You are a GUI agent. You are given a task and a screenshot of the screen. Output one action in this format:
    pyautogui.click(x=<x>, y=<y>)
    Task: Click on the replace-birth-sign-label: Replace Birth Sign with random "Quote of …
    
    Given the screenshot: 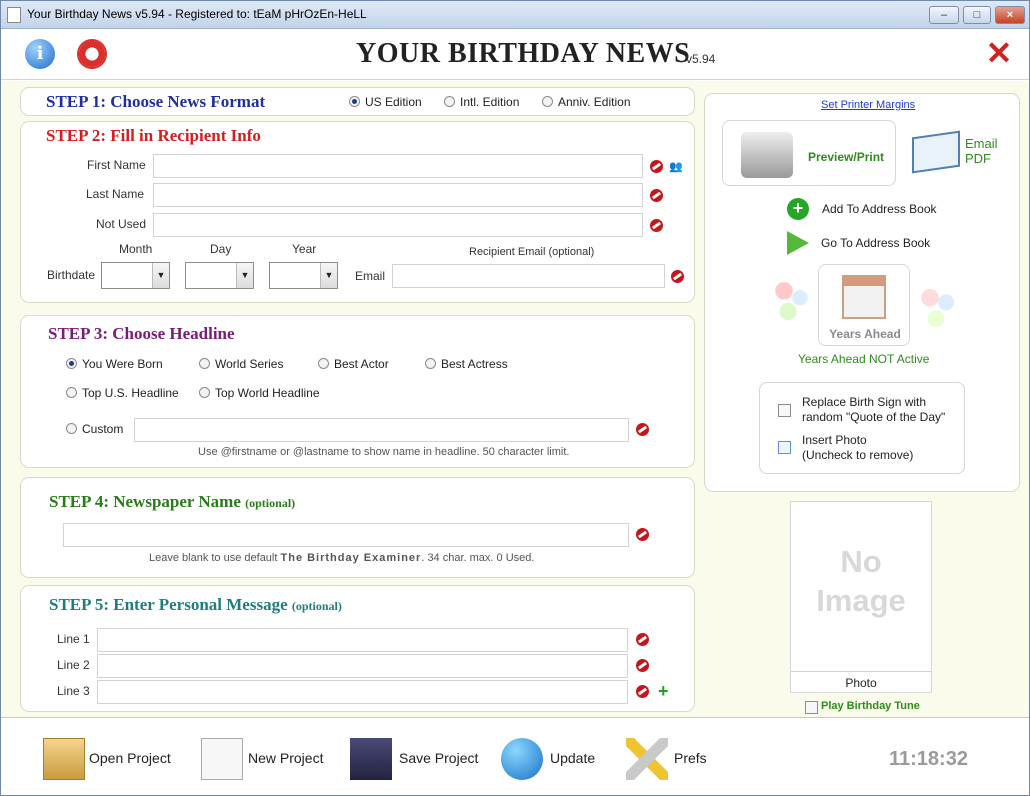 What is the action you would take?
    pyautogui.click(x=874, y=409)
    